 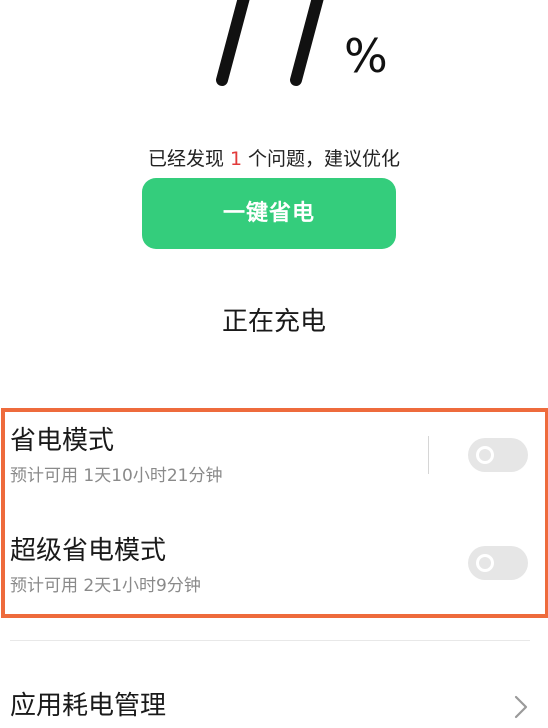 What do you see at coordinates (274, 704) in the screenshot?
I see `app-power-usage-row: 应用耗电管理` at bounding box center [274, 704].